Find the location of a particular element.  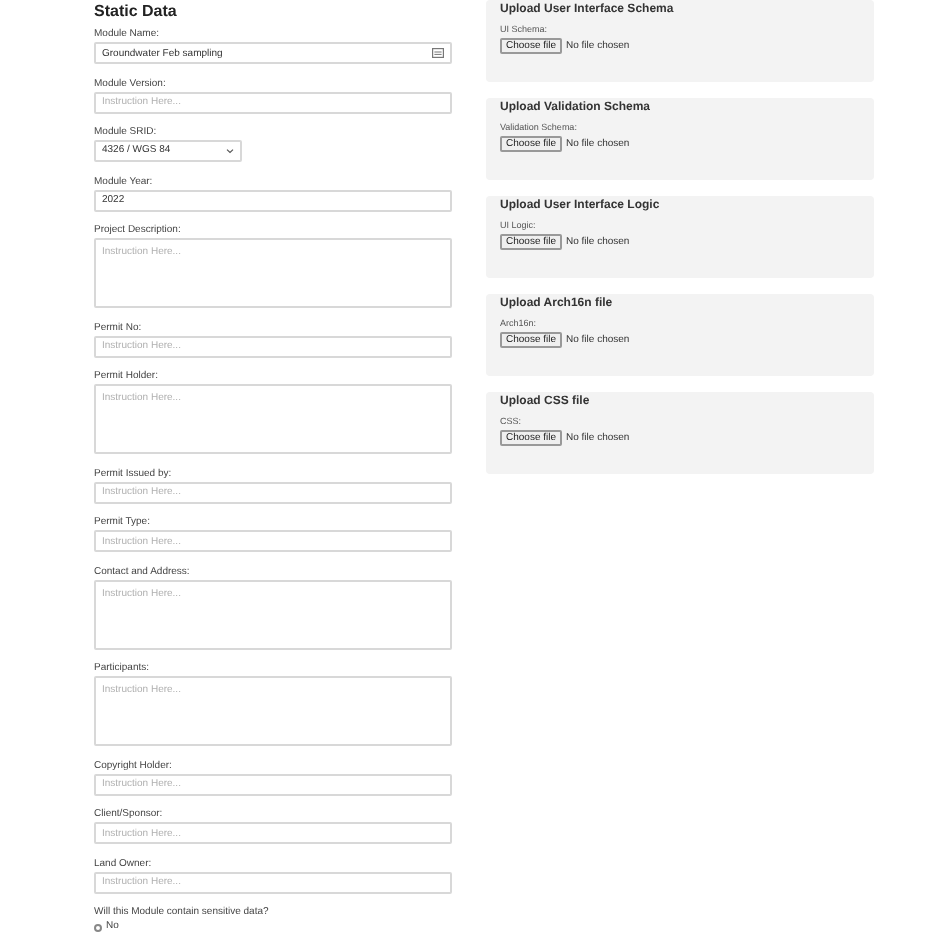

section-title: Static Data is located at coordinates (136, 11).